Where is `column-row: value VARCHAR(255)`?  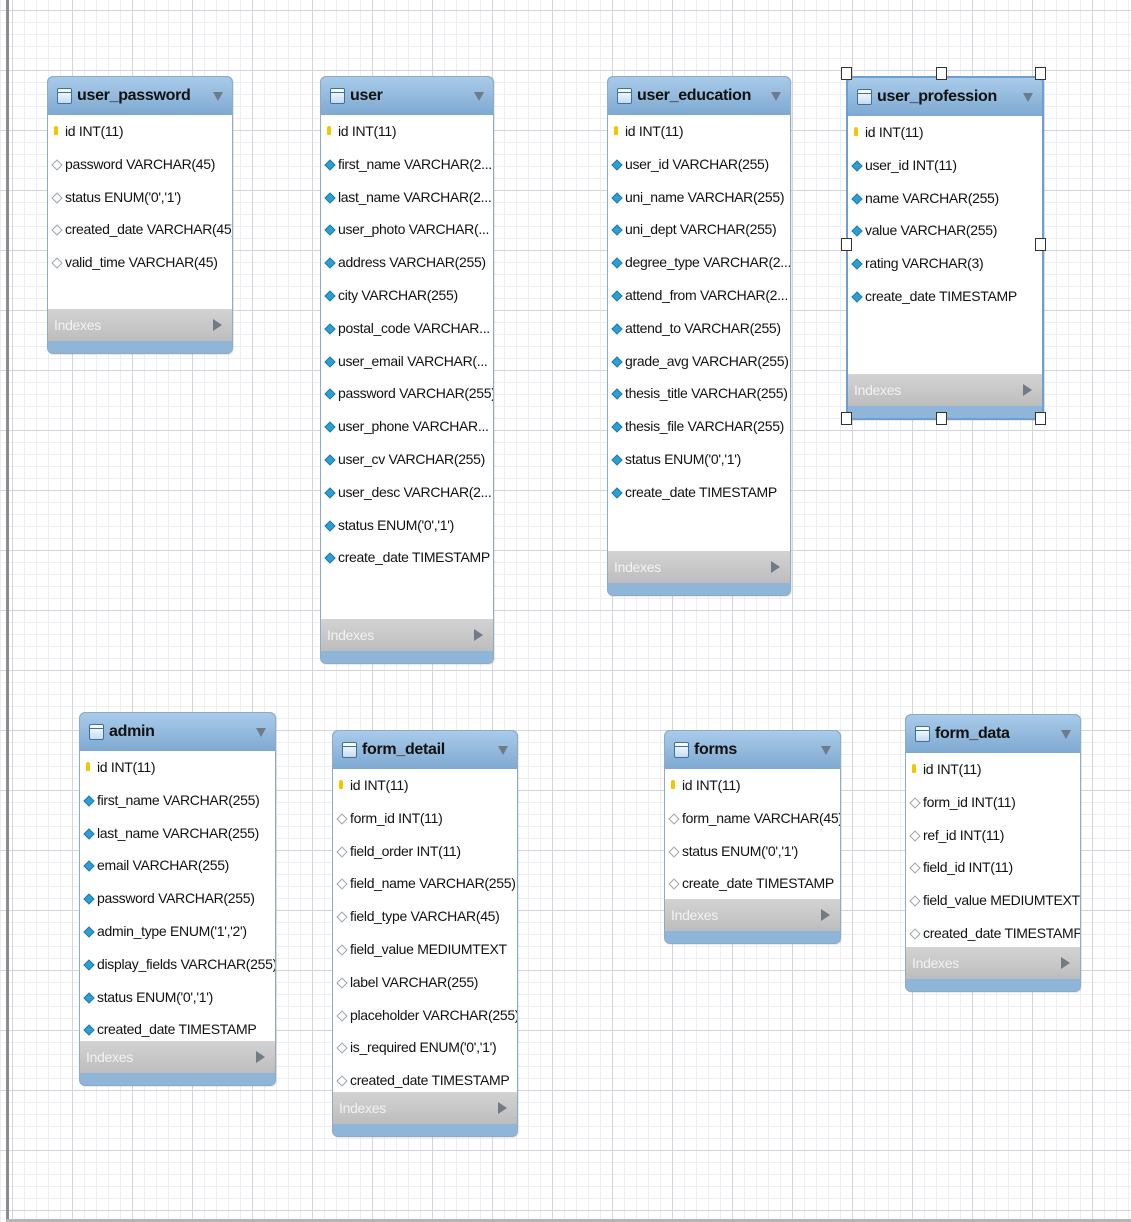 column-row: value VARCHAR(255) is located at coordinates (945, 230).